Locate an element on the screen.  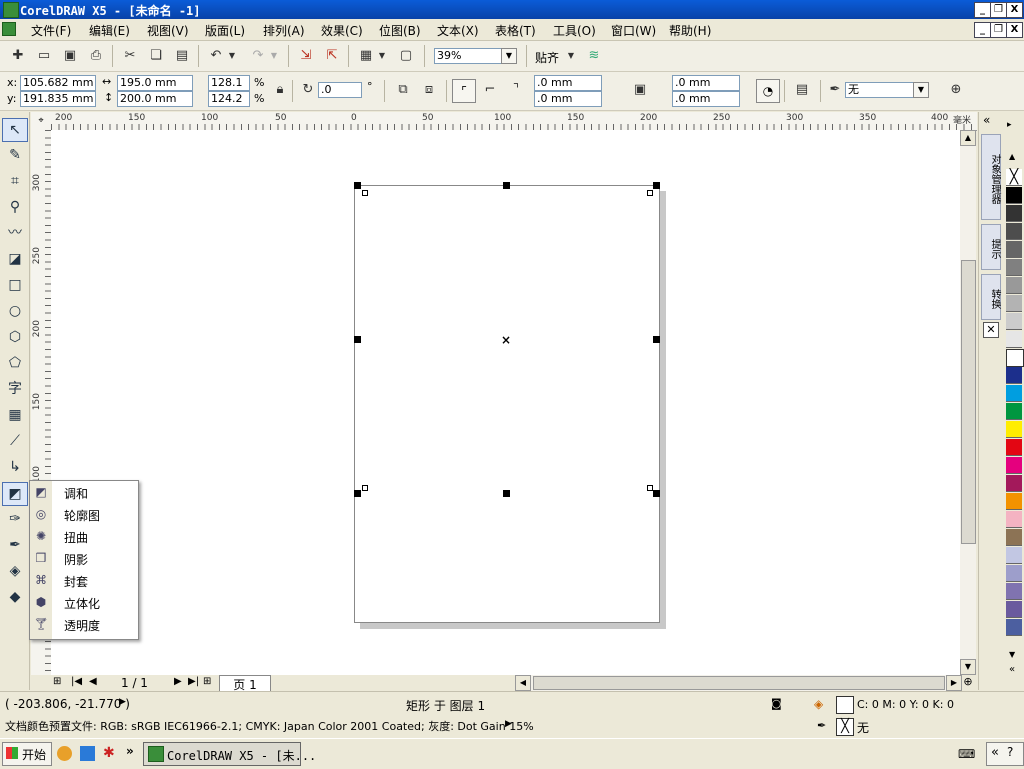
menu-text: 文本(X) is located at coordinates (458, 30).